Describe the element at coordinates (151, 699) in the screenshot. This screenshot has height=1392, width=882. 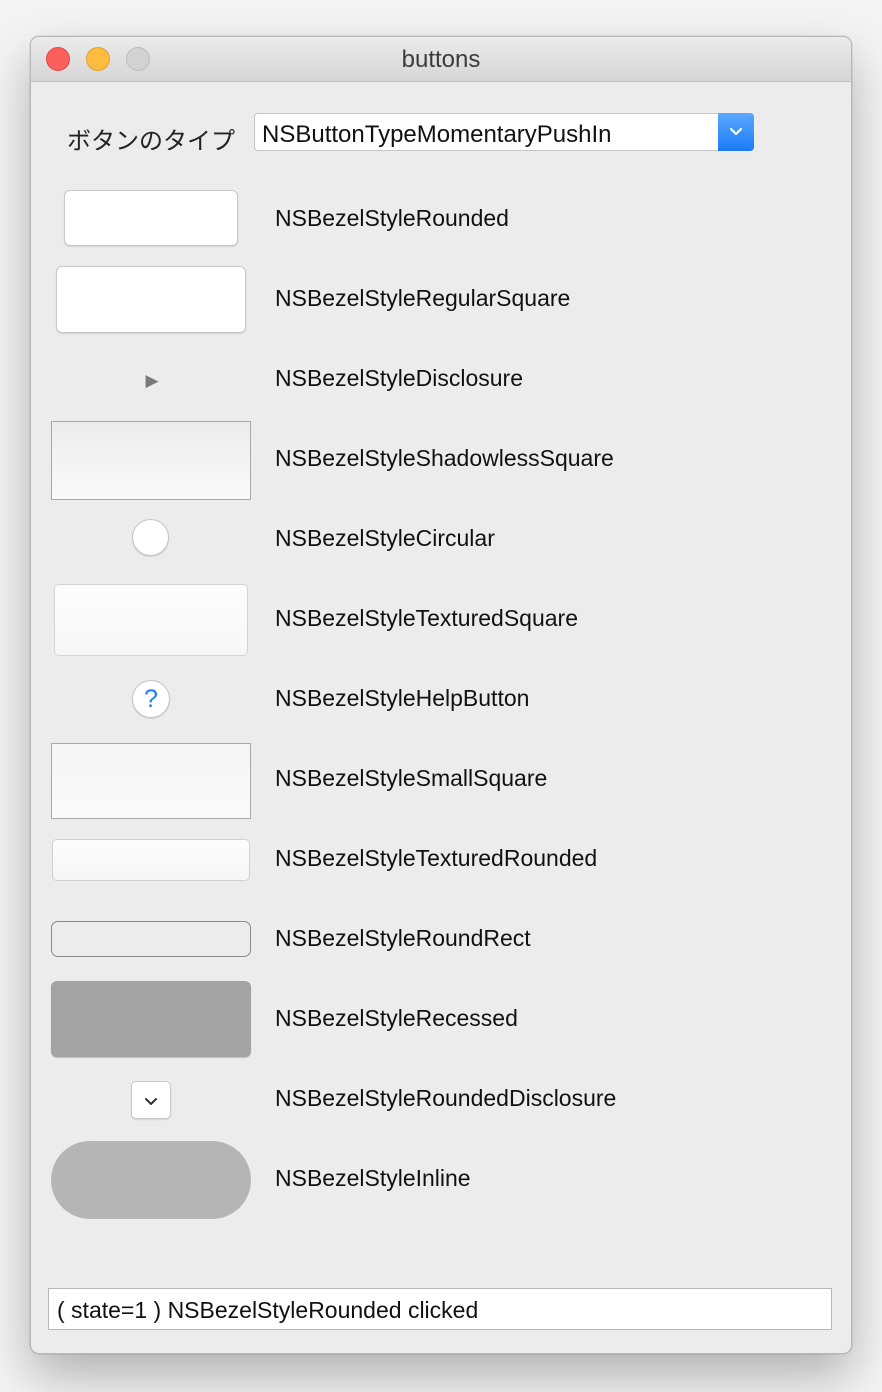
I see `help-button: ?` at that location.